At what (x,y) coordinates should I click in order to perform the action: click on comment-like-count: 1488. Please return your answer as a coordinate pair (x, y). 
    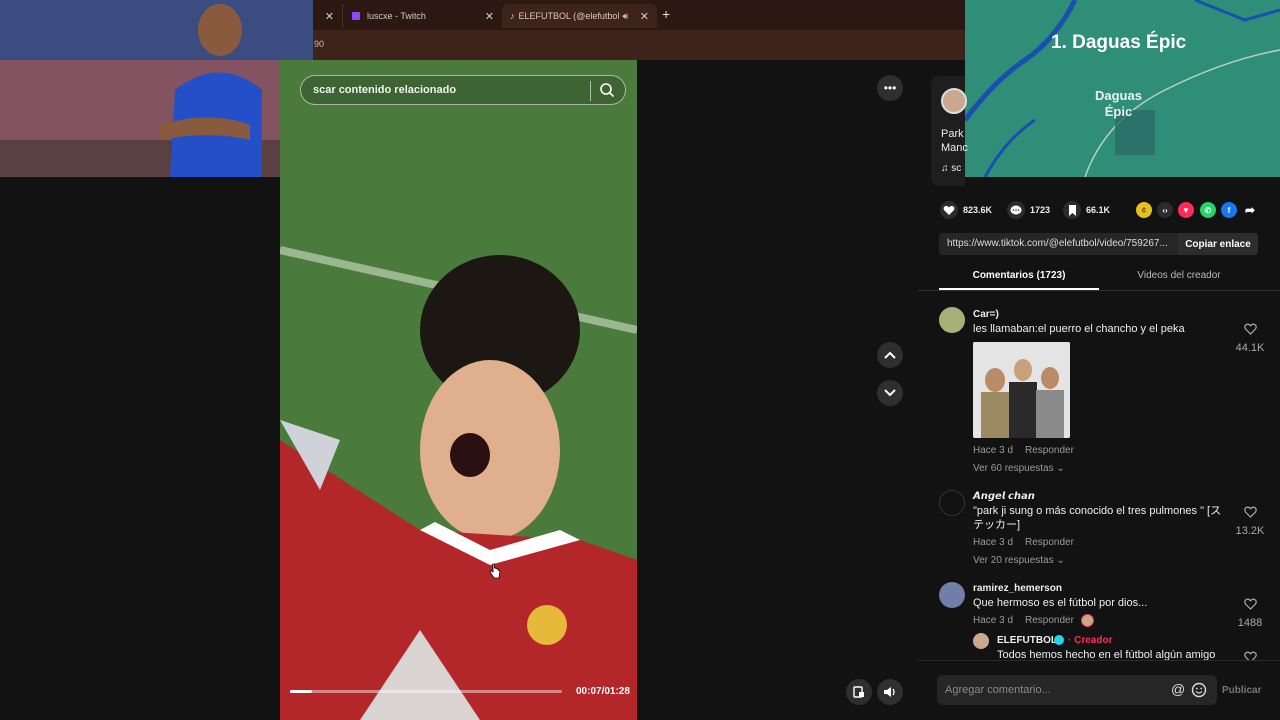
    Looking at the image, I should click on (1250, 623).